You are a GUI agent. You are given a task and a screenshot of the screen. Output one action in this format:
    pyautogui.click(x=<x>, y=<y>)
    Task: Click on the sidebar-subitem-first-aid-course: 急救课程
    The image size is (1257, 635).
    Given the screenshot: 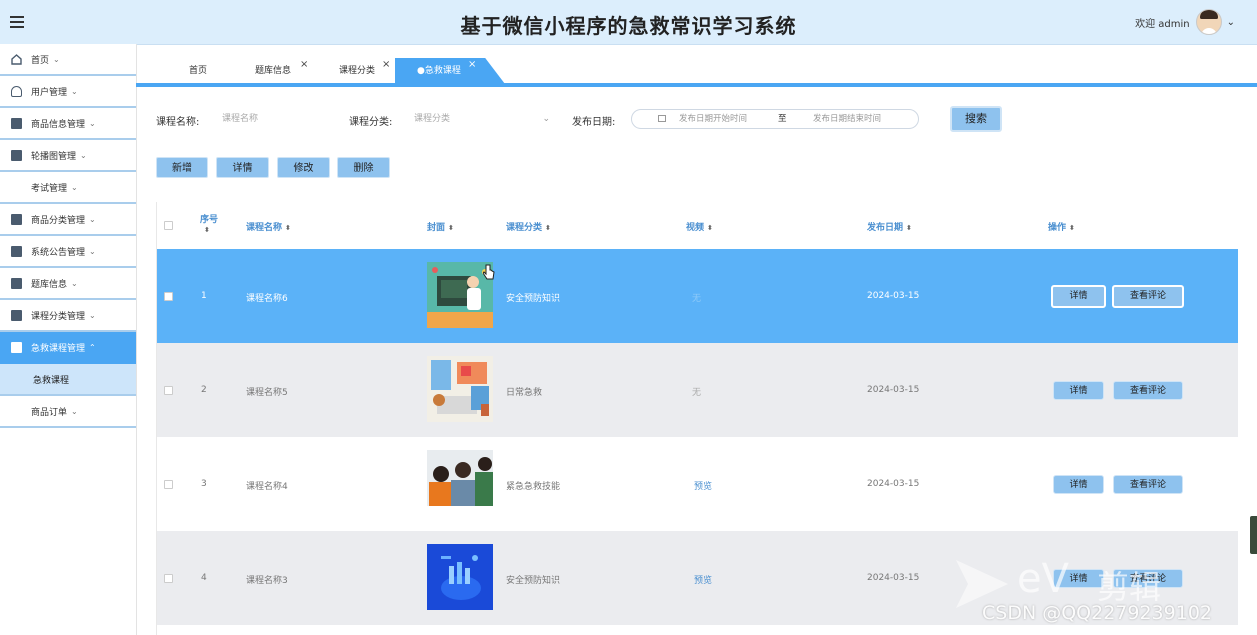 What is the action you would take?
    pyautogui.click(x=68, y=380)
    